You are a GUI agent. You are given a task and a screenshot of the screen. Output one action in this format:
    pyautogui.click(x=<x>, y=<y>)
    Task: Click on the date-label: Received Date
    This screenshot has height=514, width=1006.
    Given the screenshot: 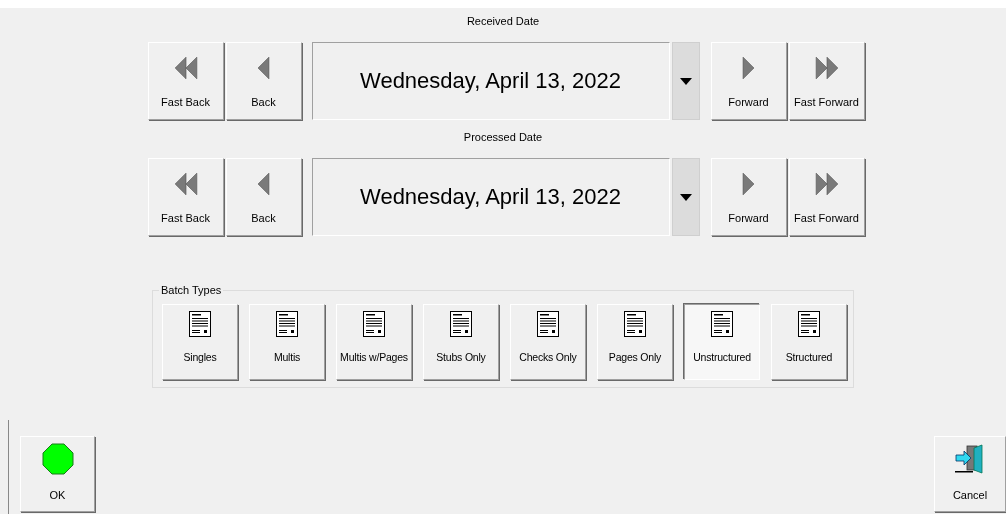 What is the action you would take?
    pyautogui.click(x=503, y=22)
    